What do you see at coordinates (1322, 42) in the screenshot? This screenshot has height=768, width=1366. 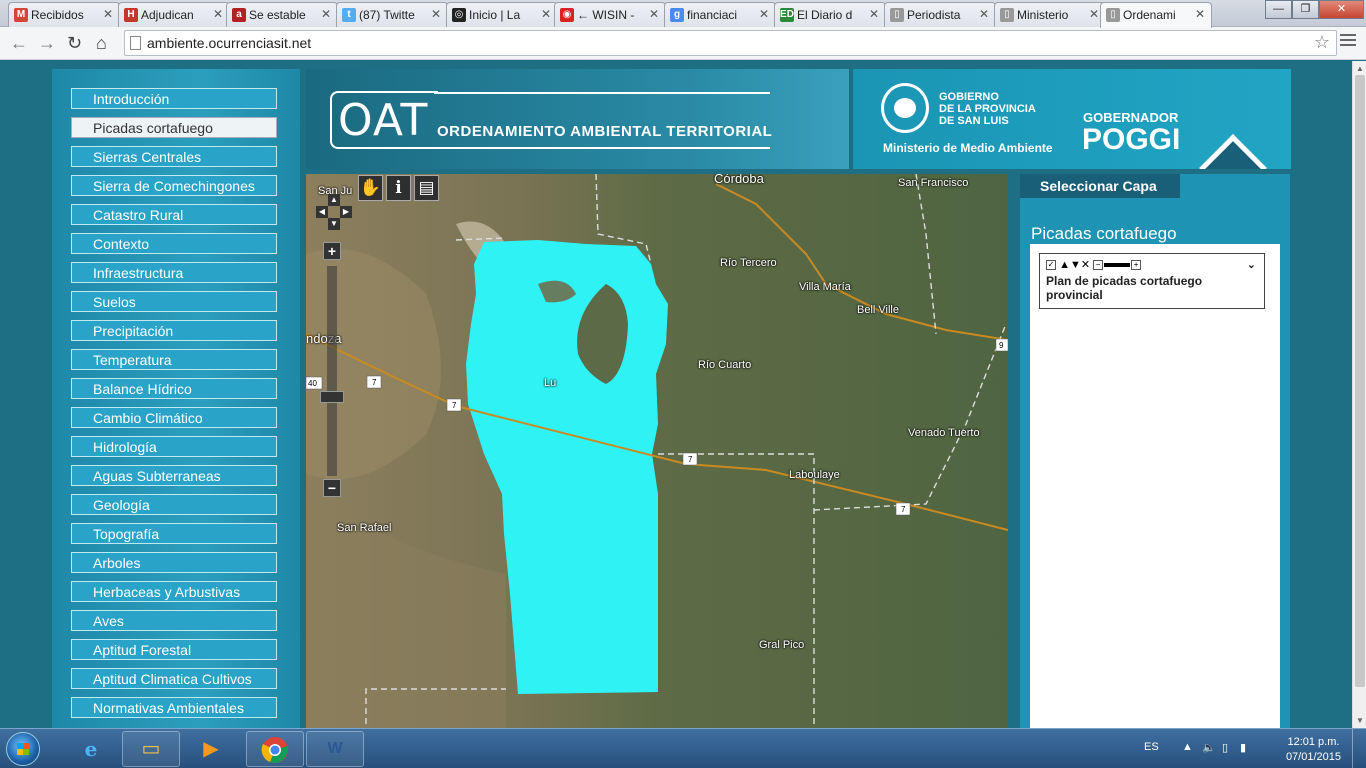 I see `bookmark-star-icon: ☆` at bounding box center [1322, 42].